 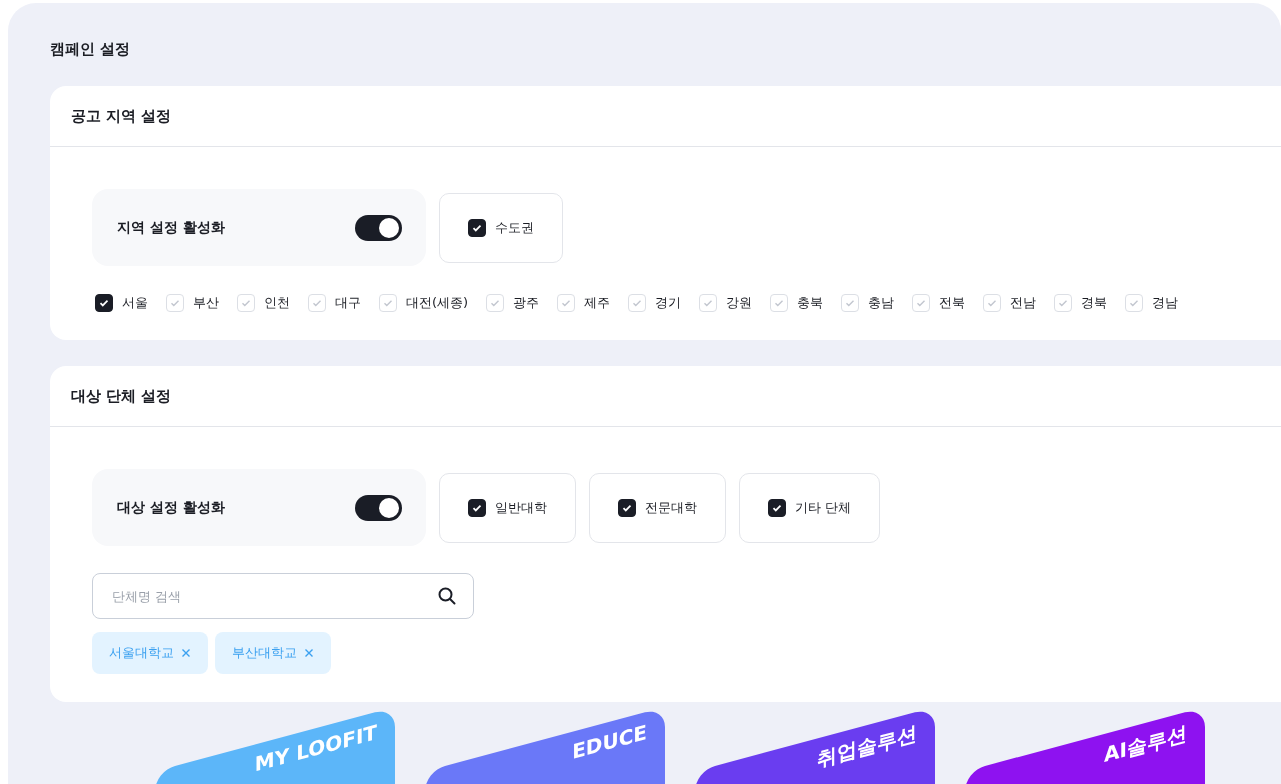 What do you see at coordinates (121, 116) in the screenshot?
I see `section-title: 공고 지역 설정` at bounding box center [121, 116].